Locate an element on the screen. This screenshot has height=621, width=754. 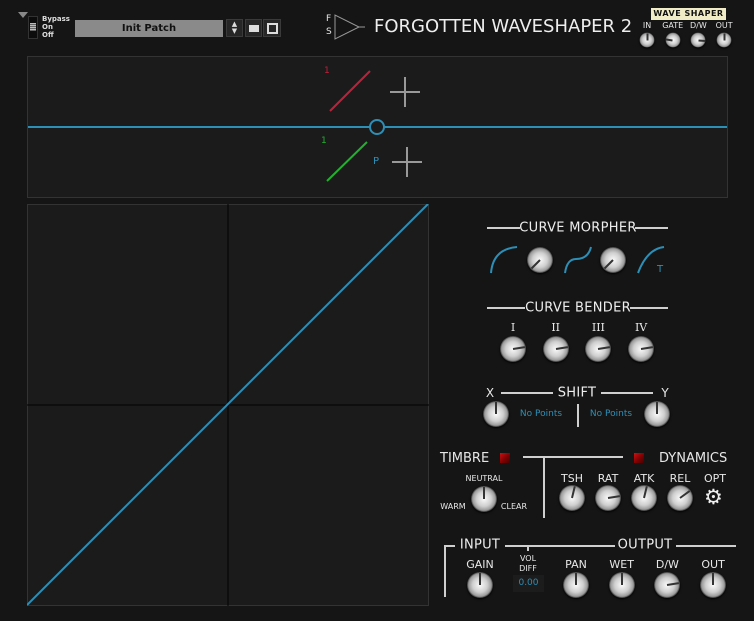
curve-morpher-title: CURVE MORPHER is located at coordinates (578, 228).